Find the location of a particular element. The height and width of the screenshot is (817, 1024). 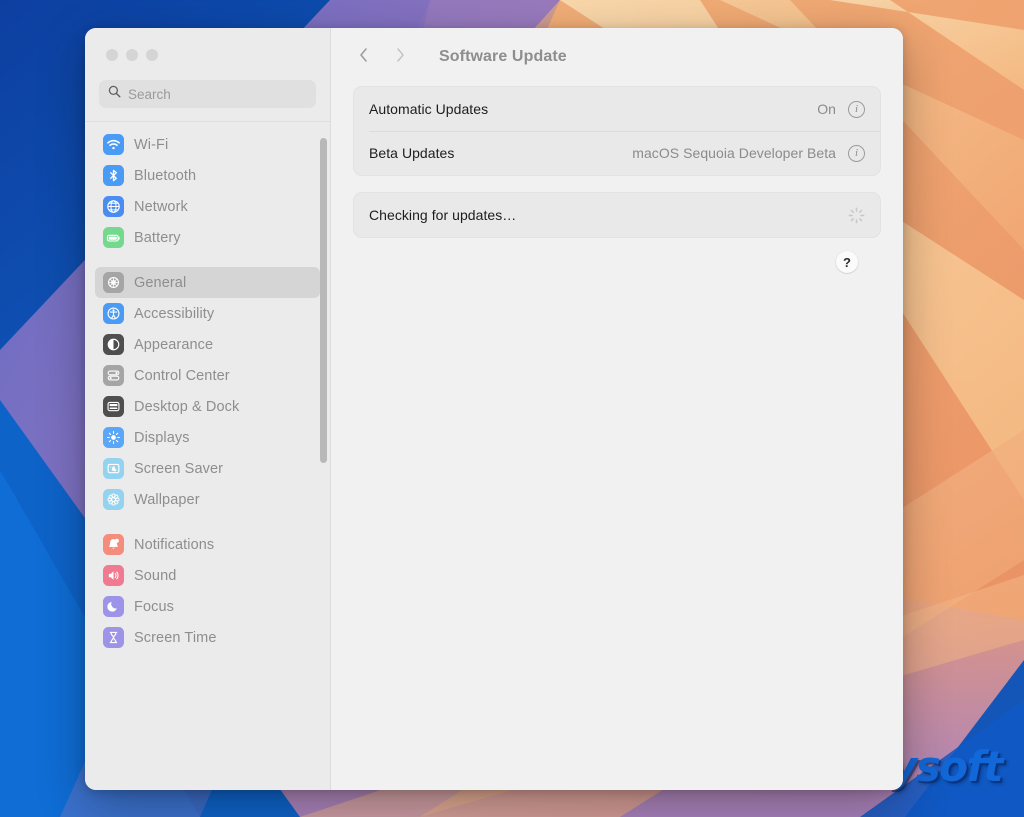

globe-icon is located at coordinates (113, 206).